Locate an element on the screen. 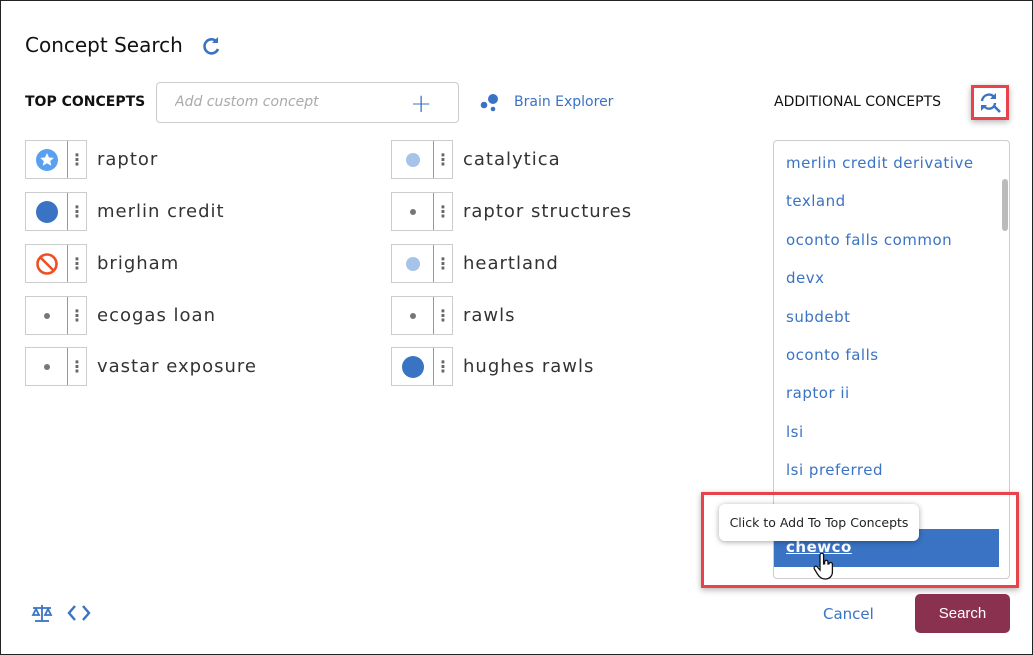 This screenshot has width=1033, height=655. concept-label: vastar exposure is located at coordinates (177, 366).